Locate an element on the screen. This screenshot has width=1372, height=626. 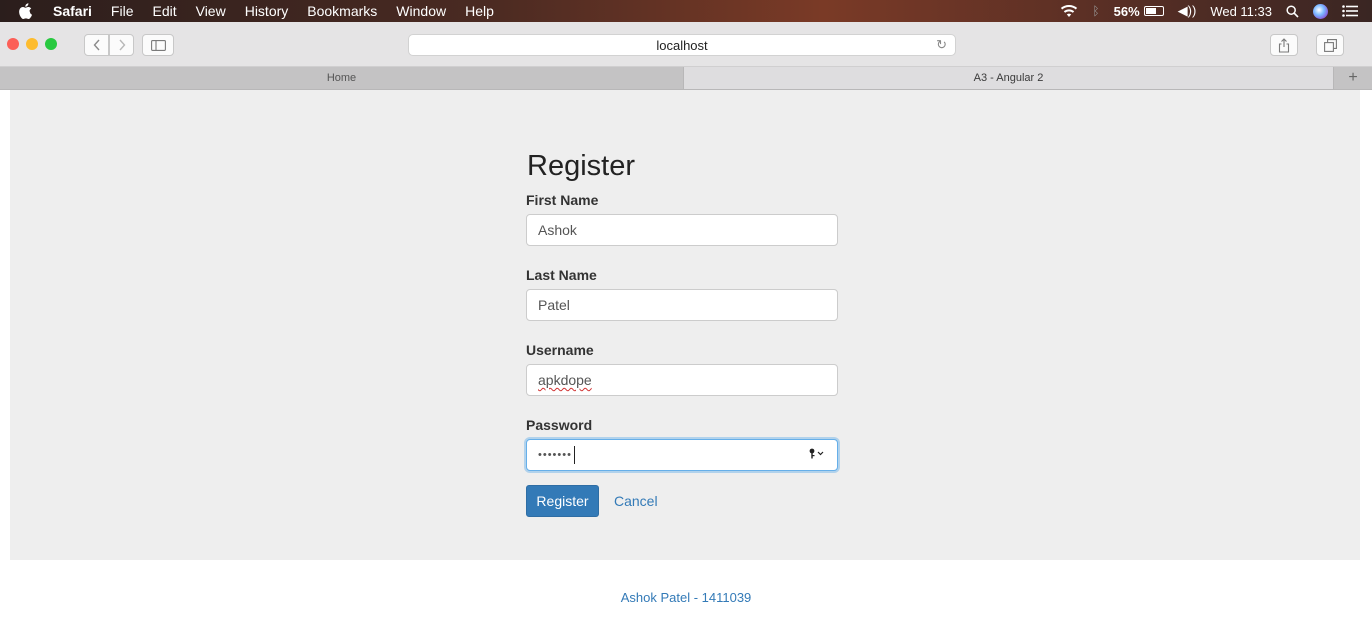
new-tab-button: + is located at coordinates (1352, 78).